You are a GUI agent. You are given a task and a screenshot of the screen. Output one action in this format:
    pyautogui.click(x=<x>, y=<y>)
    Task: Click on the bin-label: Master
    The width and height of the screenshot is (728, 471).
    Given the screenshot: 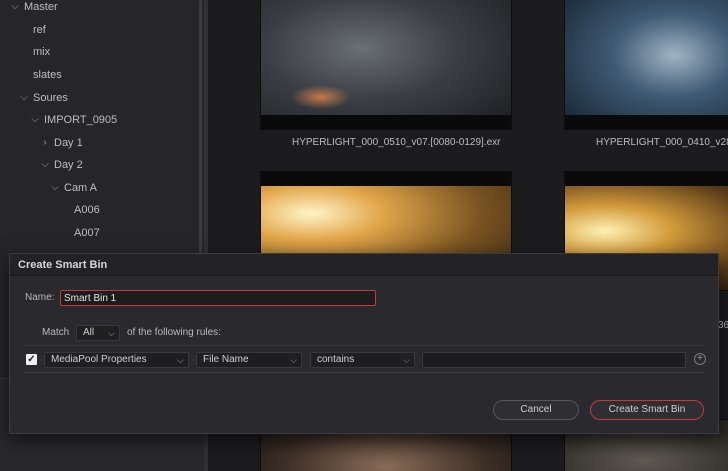 What is the action you would take?
    pyautogui.click(x=41, y=7)
    